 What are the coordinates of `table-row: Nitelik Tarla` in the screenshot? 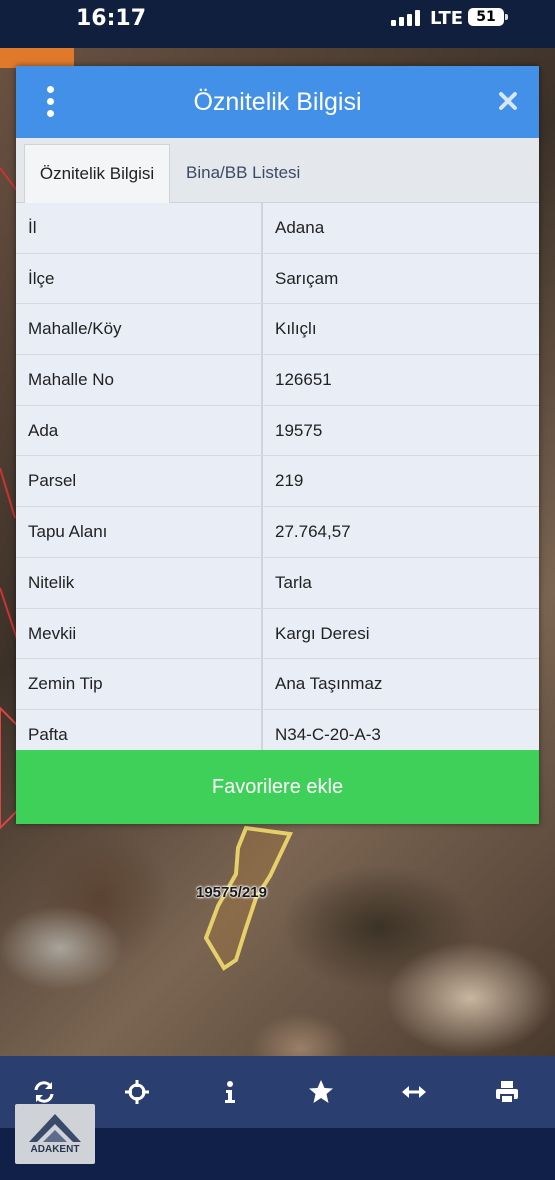 It's located at (277, 583).